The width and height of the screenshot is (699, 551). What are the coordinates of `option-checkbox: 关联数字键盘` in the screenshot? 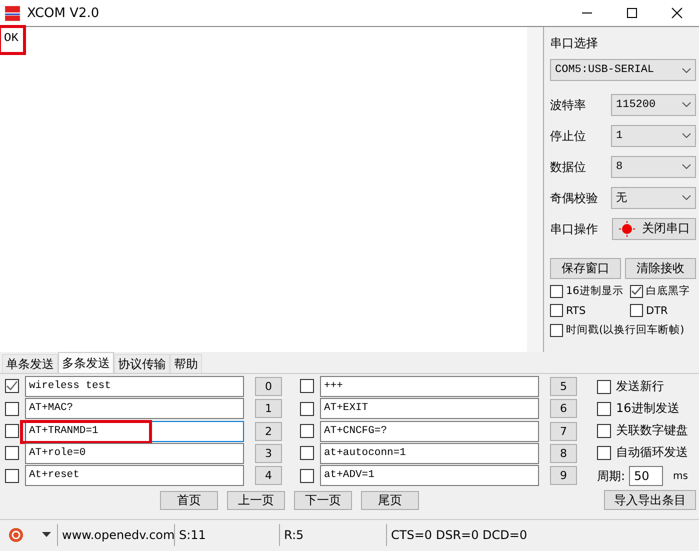 It's located at (642, 430).